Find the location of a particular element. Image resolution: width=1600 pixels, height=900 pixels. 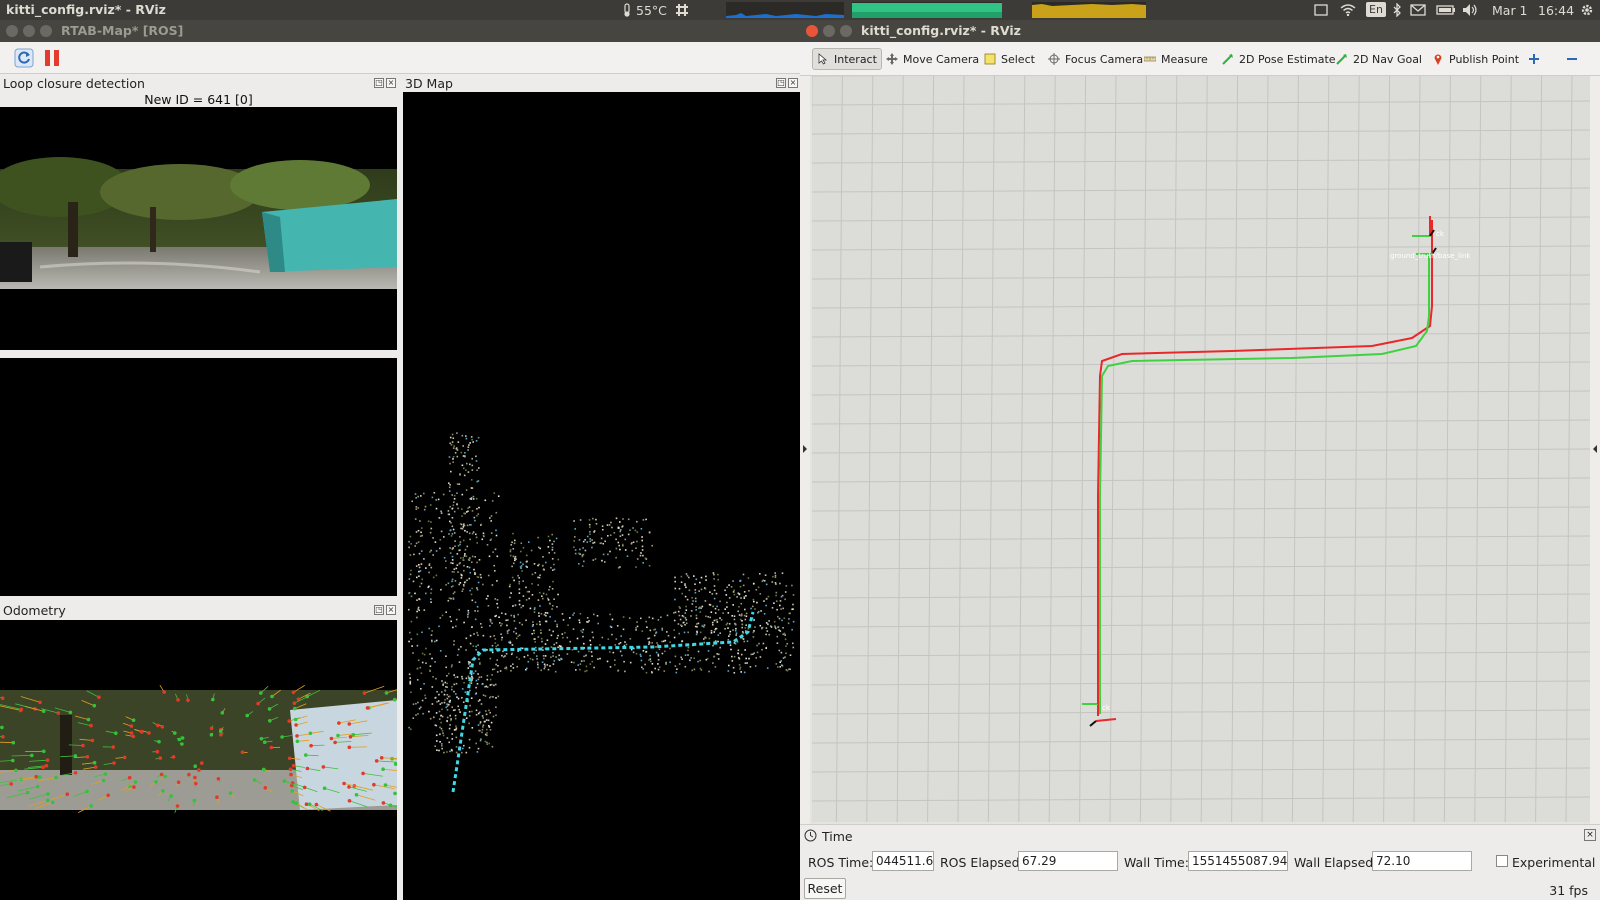

mail-icon is located at coordinates (1418, 10).